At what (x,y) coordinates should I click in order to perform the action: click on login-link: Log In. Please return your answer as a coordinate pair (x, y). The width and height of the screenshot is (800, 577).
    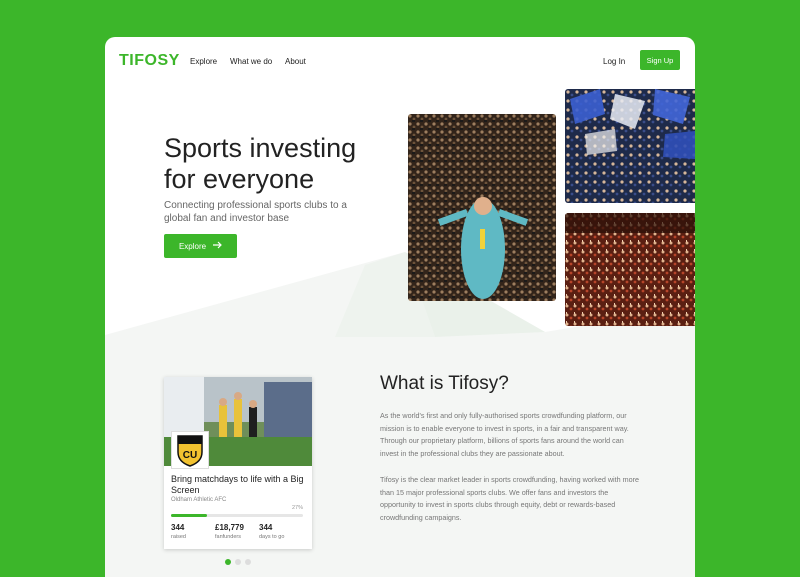
    Looking at the image, I should click on (614, 61).